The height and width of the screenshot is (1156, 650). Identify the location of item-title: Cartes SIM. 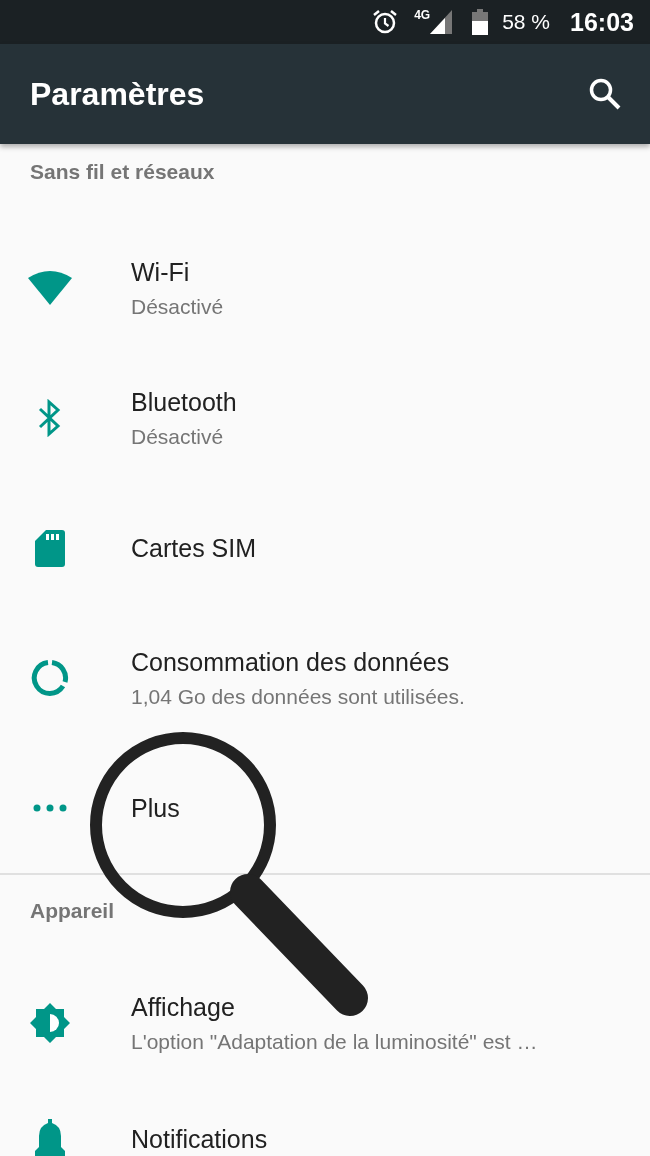
(194, 548).